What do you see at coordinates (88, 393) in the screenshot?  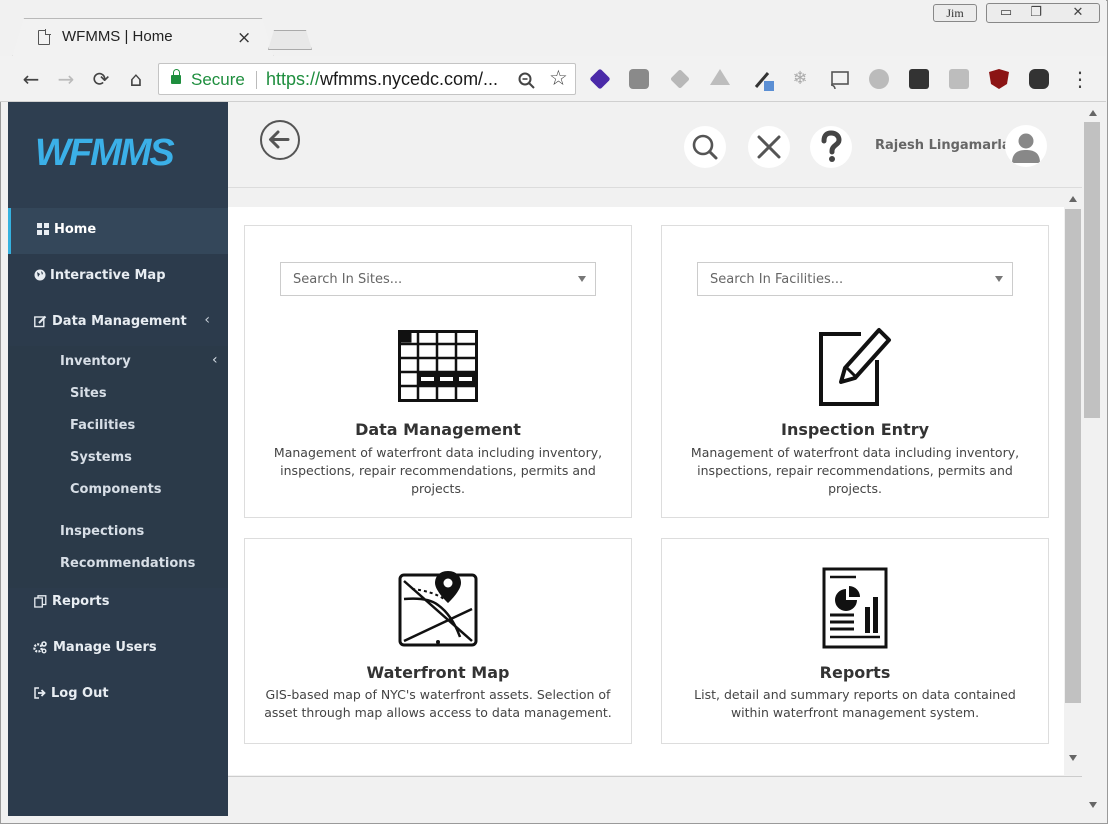 I see `sidebar-item-sites: Sites` at bounding box center [88, 393].